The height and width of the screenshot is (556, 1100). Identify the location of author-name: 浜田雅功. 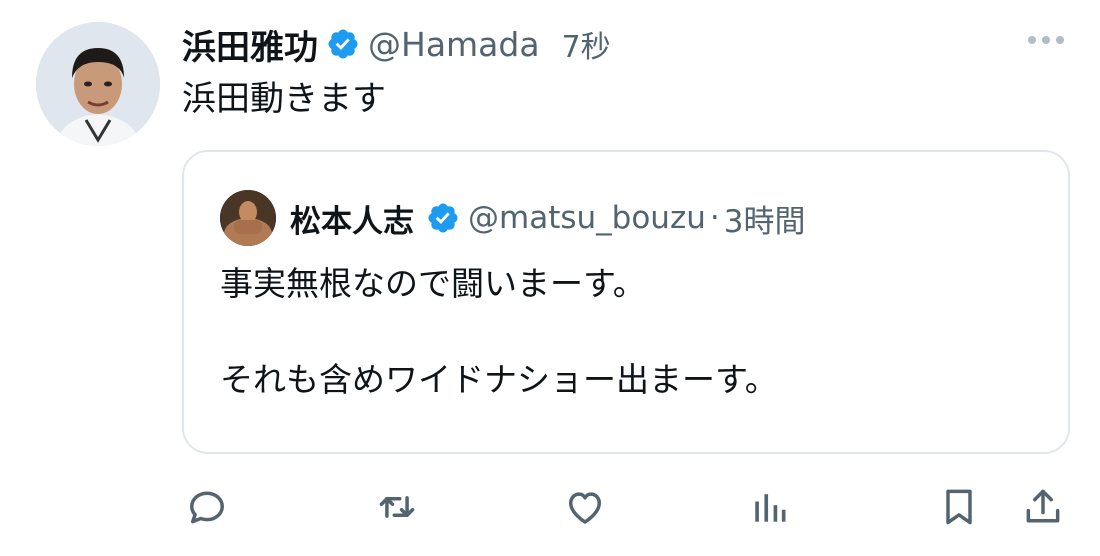
(250, 44).